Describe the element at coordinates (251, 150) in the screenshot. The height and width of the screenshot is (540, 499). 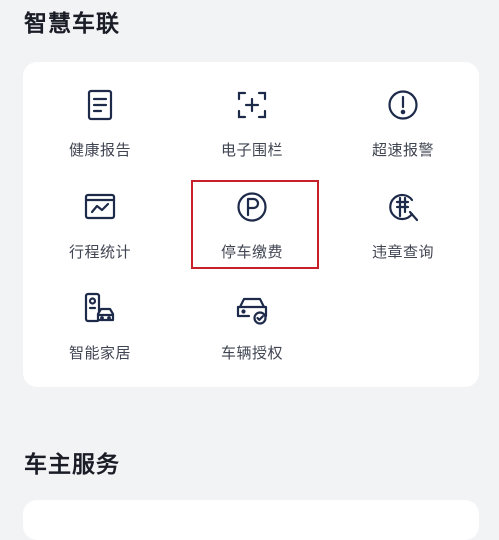
I see `tile-label: 电子围栏` at that location.